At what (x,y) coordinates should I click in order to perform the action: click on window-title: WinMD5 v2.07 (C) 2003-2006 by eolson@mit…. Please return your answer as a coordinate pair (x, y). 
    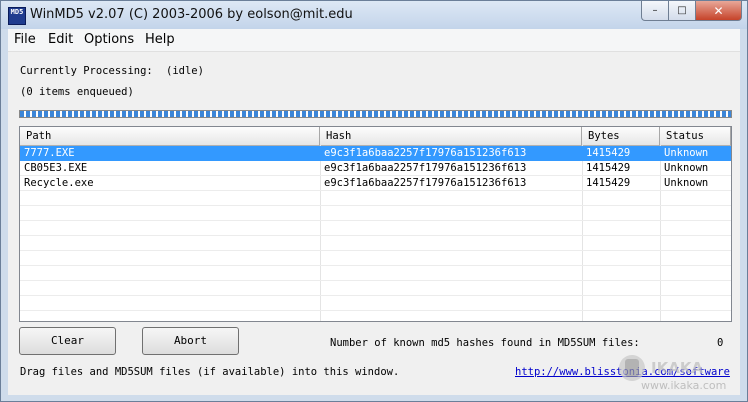
    Looking at the image, I should click on (191, 14).